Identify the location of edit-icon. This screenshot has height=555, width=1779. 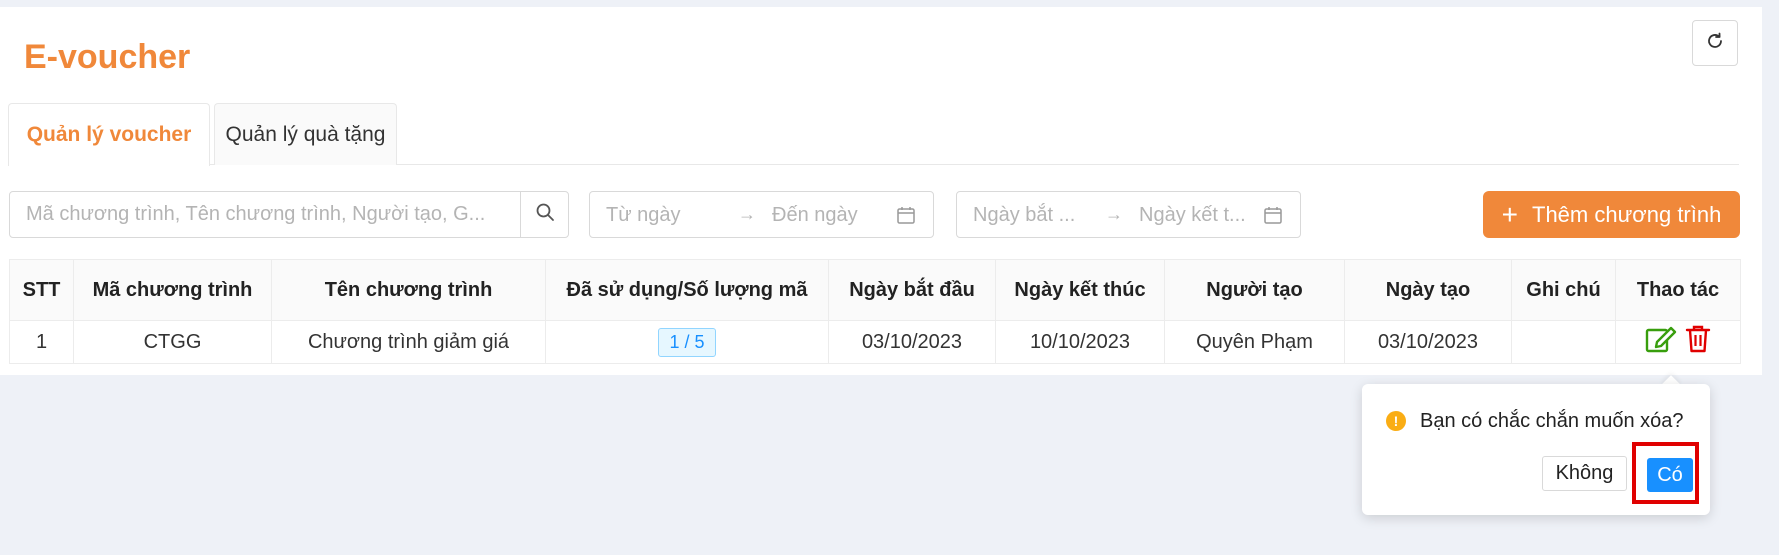
(1661, 342).